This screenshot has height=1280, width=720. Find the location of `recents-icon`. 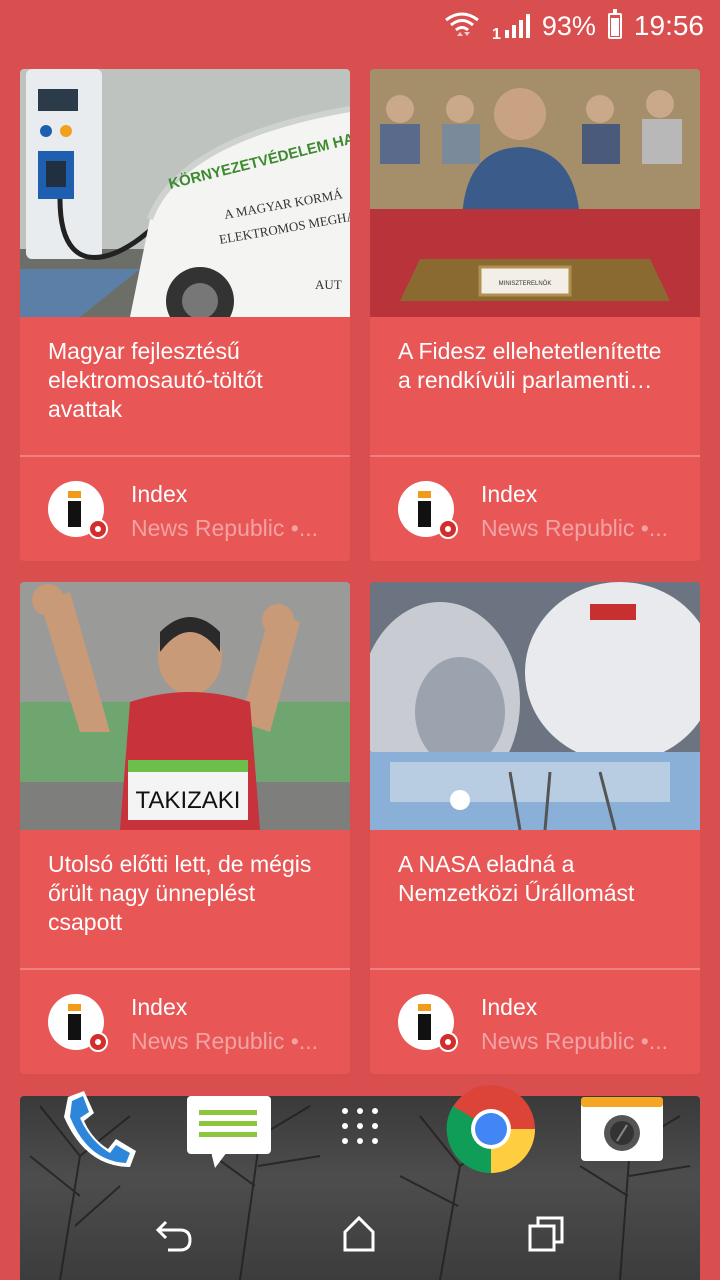

recents-icon is located at coordinates (546, 1234).